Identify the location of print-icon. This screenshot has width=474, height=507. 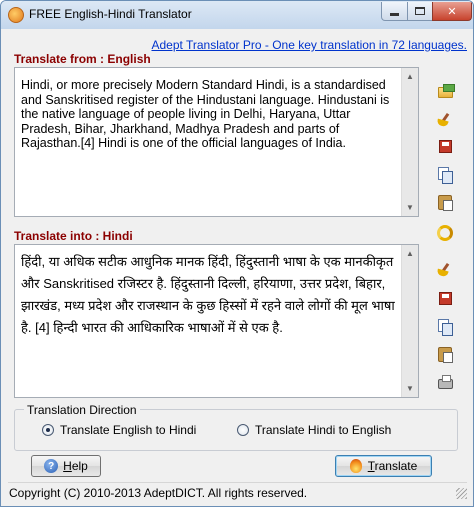
(445, 381).